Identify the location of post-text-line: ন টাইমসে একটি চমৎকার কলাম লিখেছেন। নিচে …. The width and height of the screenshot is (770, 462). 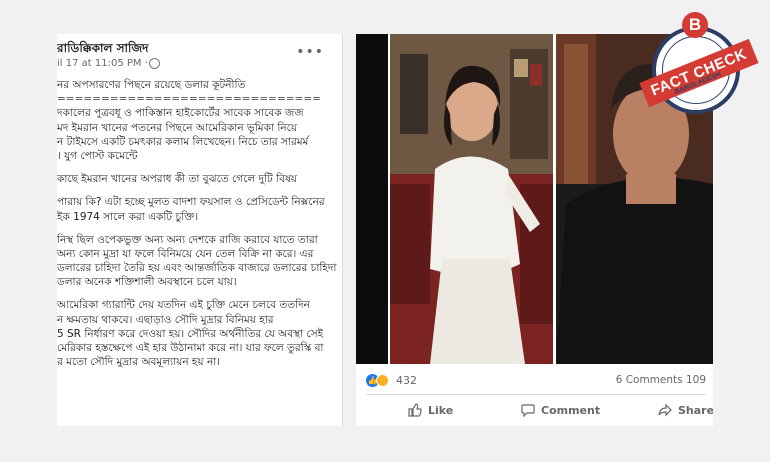
(183, 141).